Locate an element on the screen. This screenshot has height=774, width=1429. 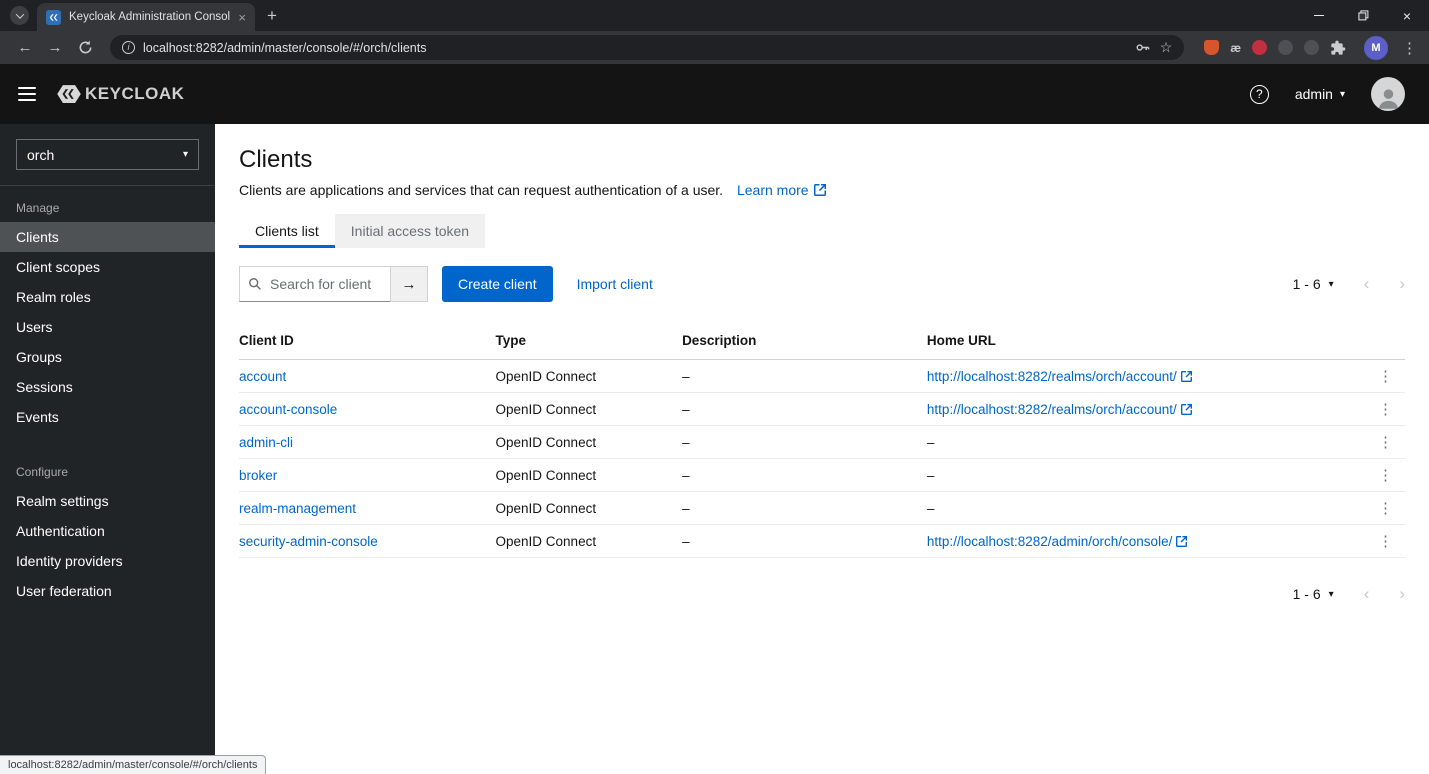
brand-text: KEYCLOAK is located at coordinates (135, 93).